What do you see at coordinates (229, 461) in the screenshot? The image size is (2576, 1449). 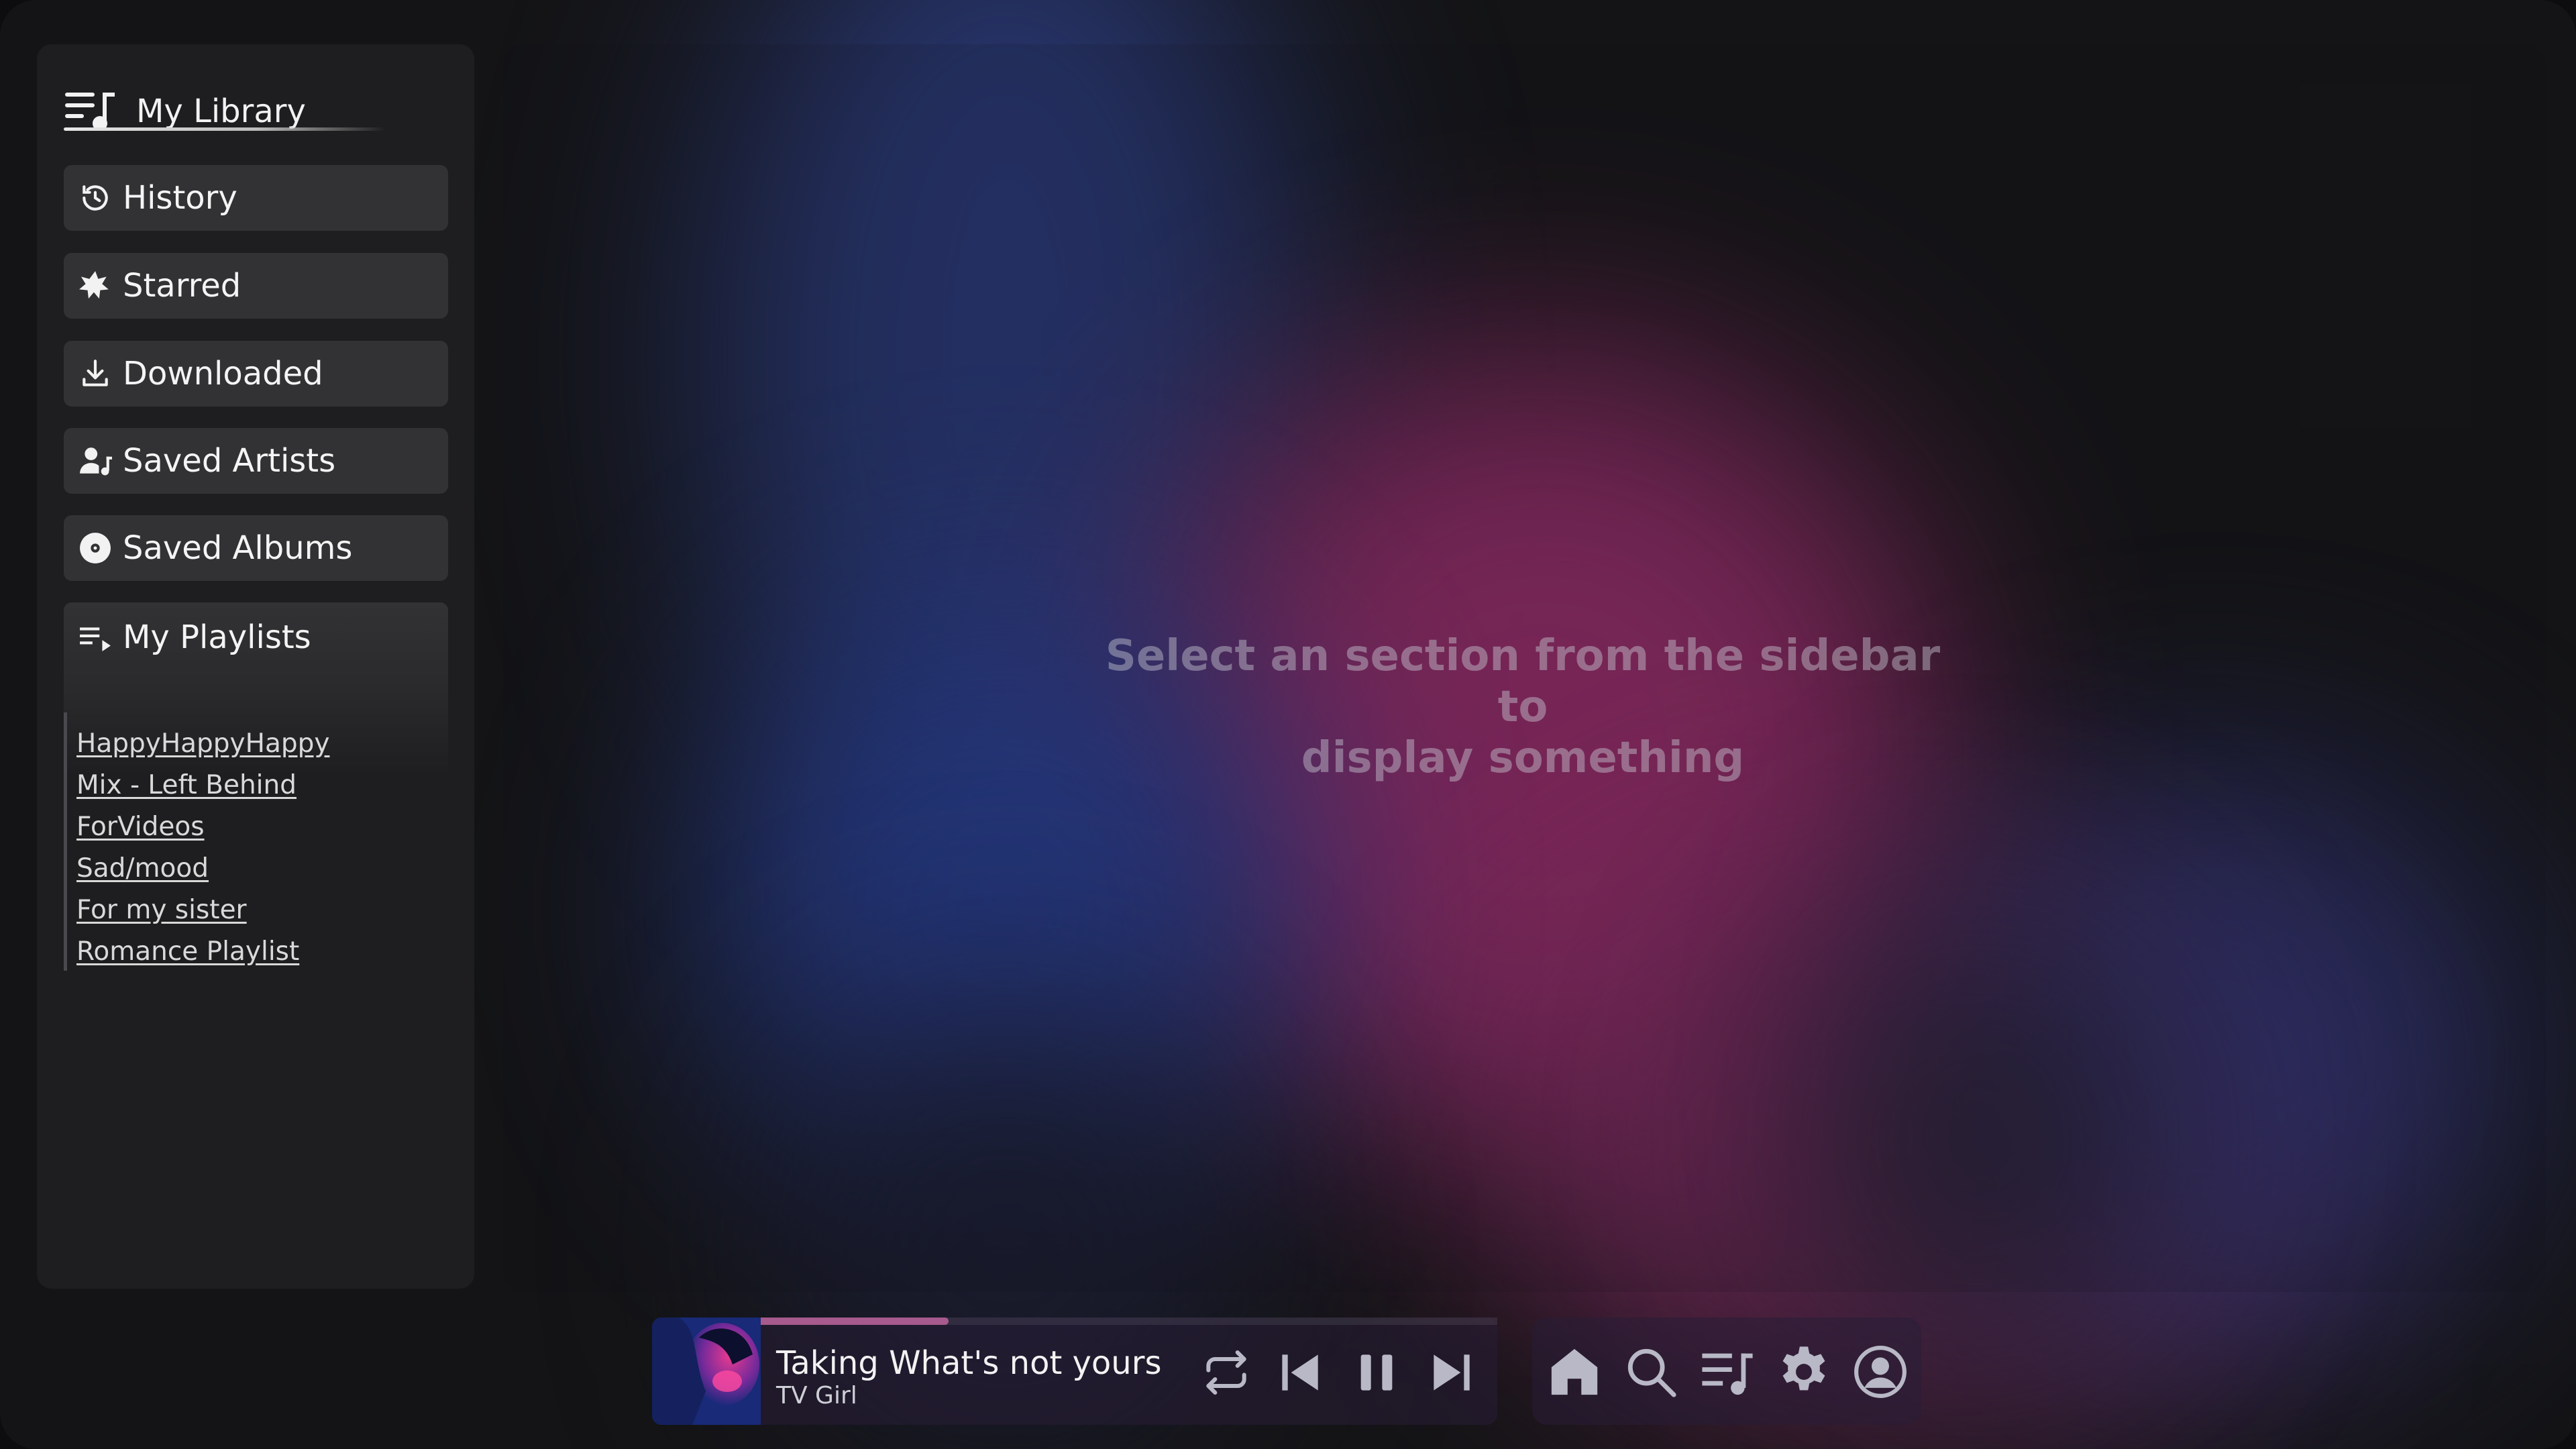 I see `sidebar-item-label: Saved Artists` at bounding box center [229, 461].